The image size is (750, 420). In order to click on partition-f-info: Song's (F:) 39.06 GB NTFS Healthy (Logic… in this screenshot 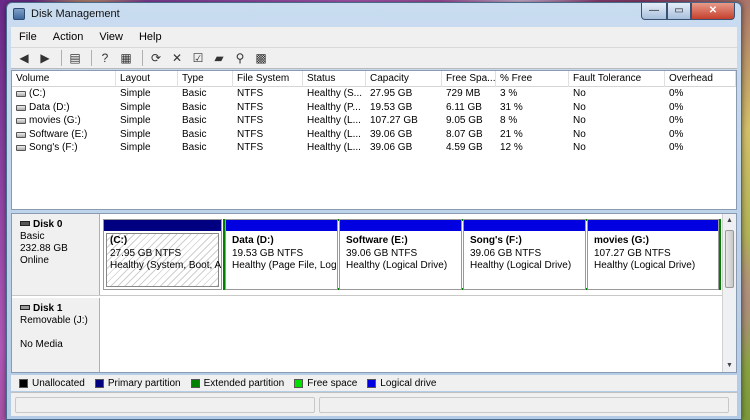, I will do `click(524, 252)`.